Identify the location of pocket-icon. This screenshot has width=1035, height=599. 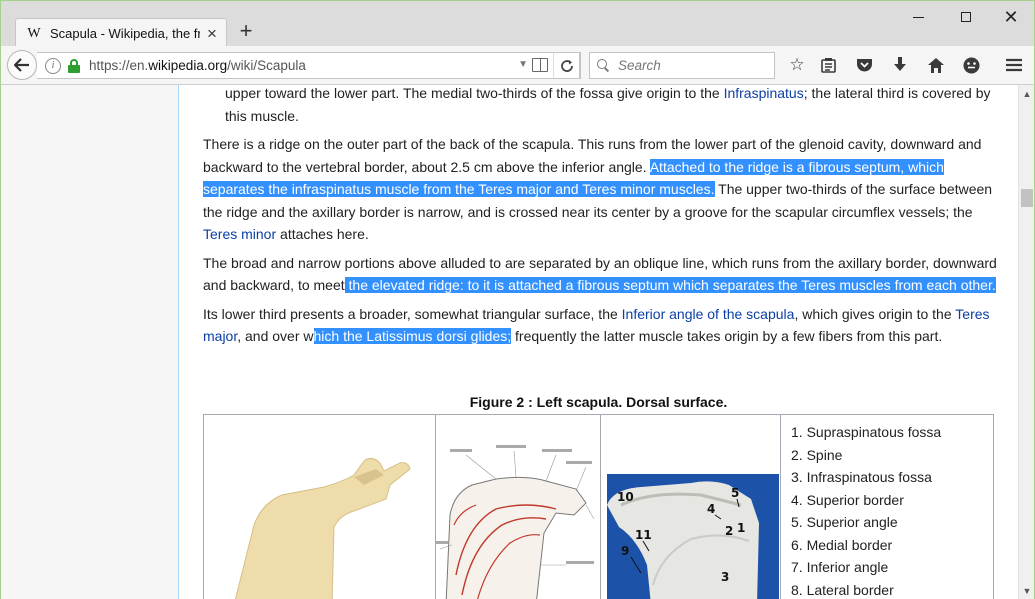
(864, 65).